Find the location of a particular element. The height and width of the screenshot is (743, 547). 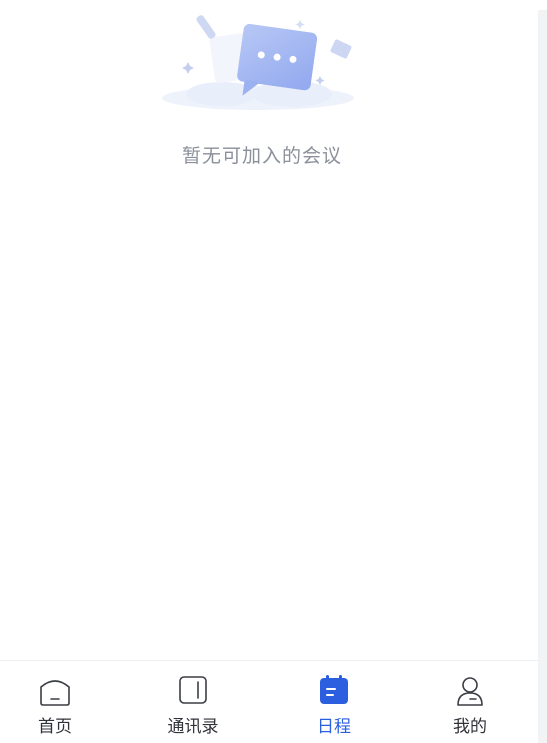

calendar-icon is located at coordinates (334, 690).